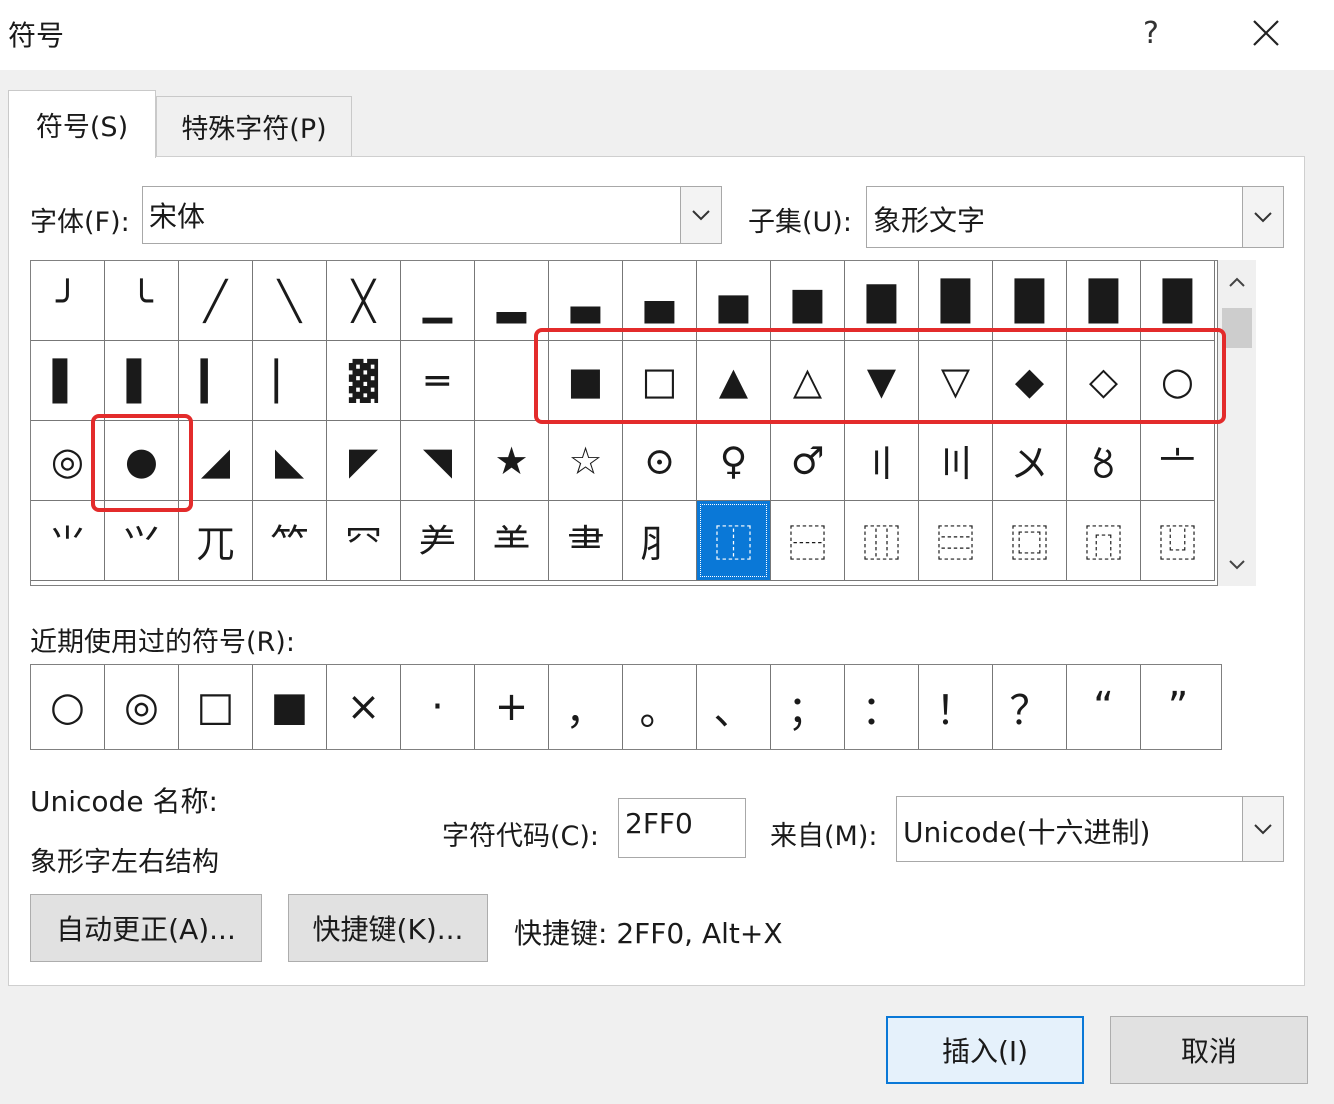 Image resolution: width=1334 pixels, height=1104 pixels. Describe the element at coordinates (1151, 33) in the screenshot. I see `help-button: ?` at that location.